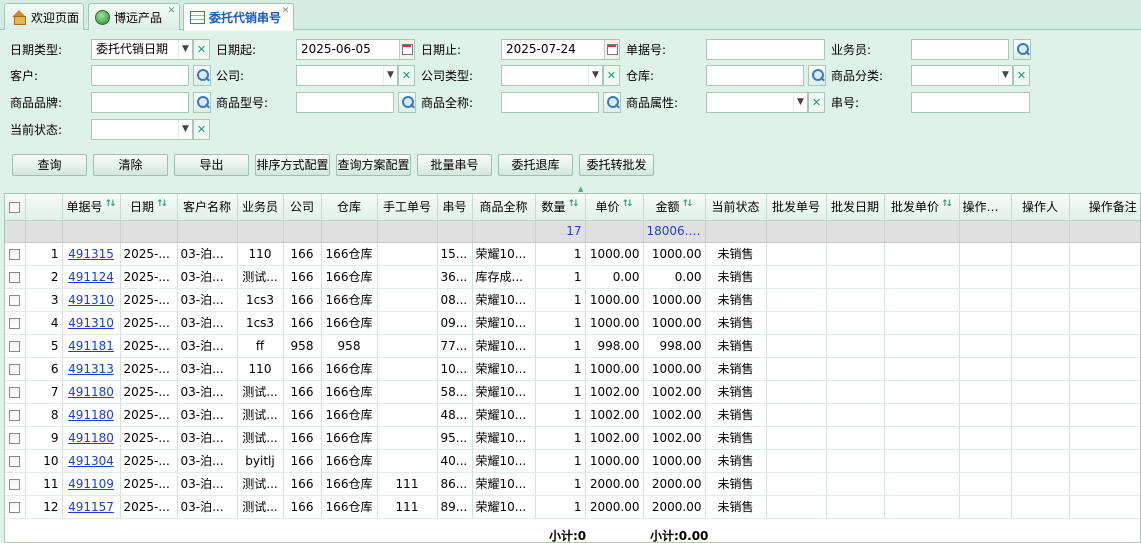 The image size is (1141, 543). Describe the element at coordinates (345, 102) in the screenshot. I see `model-input` at that location.